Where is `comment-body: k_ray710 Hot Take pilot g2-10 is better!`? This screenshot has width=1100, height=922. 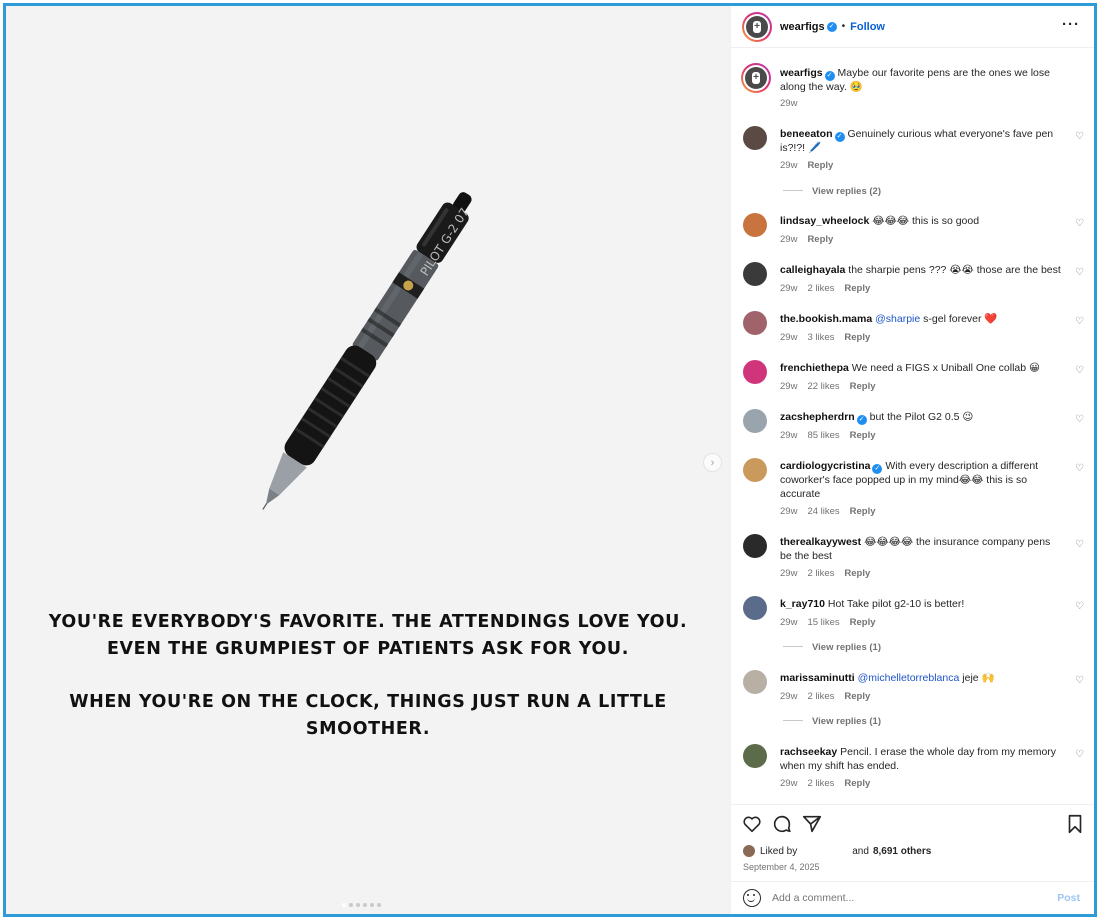
comment-body: k_ray710 Hot Take pilot g2-10 is better! is located at coordinates (921, 605).